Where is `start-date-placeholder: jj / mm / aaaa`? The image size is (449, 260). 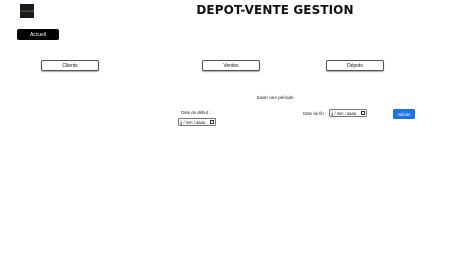 start-date-placeholder: jj / mm / aaaa is located at coordinates (193, 122).